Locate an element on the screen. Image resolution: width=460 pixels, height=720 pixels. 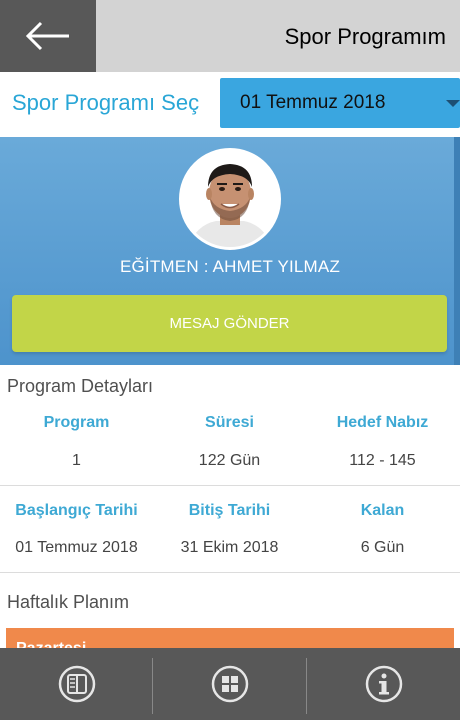
arrow-left-icon is located at coordinates (47, 36).